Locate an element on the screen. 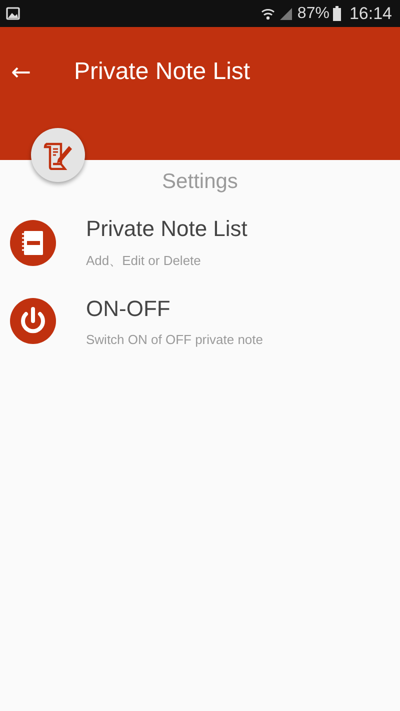 The height and width of the screenshot is (711, 400). edit-note-button is located at coordinates (58, 155).